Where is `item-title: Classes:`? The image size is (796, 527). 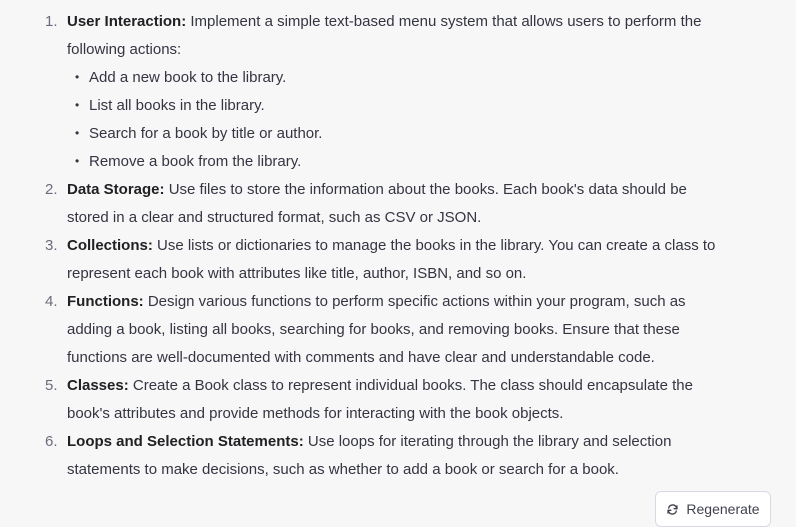 item-title: Classes: is located at coordinates (98, 385).